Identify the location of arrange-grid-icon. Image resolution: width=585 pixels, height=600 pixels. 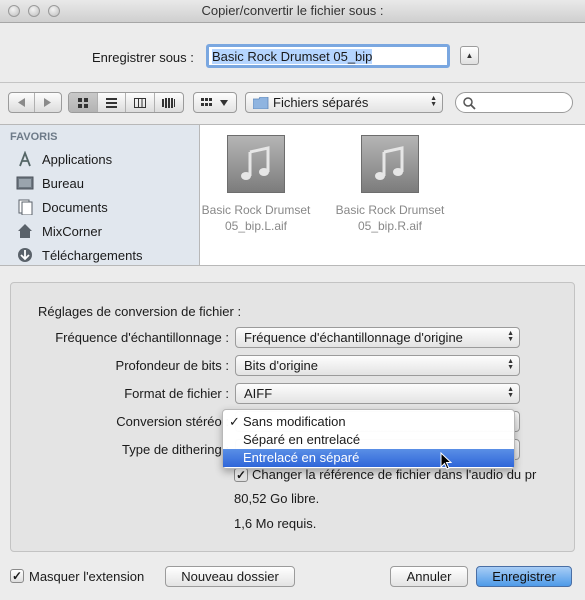
(206, 102).